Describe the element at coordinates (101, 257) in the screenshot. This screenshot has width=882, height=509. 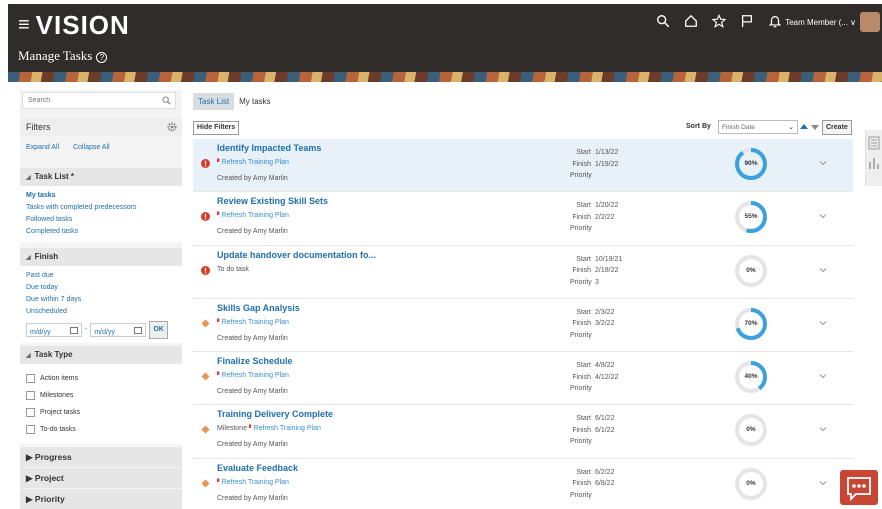
I see `finish-header: ◢ Finish` at that location.